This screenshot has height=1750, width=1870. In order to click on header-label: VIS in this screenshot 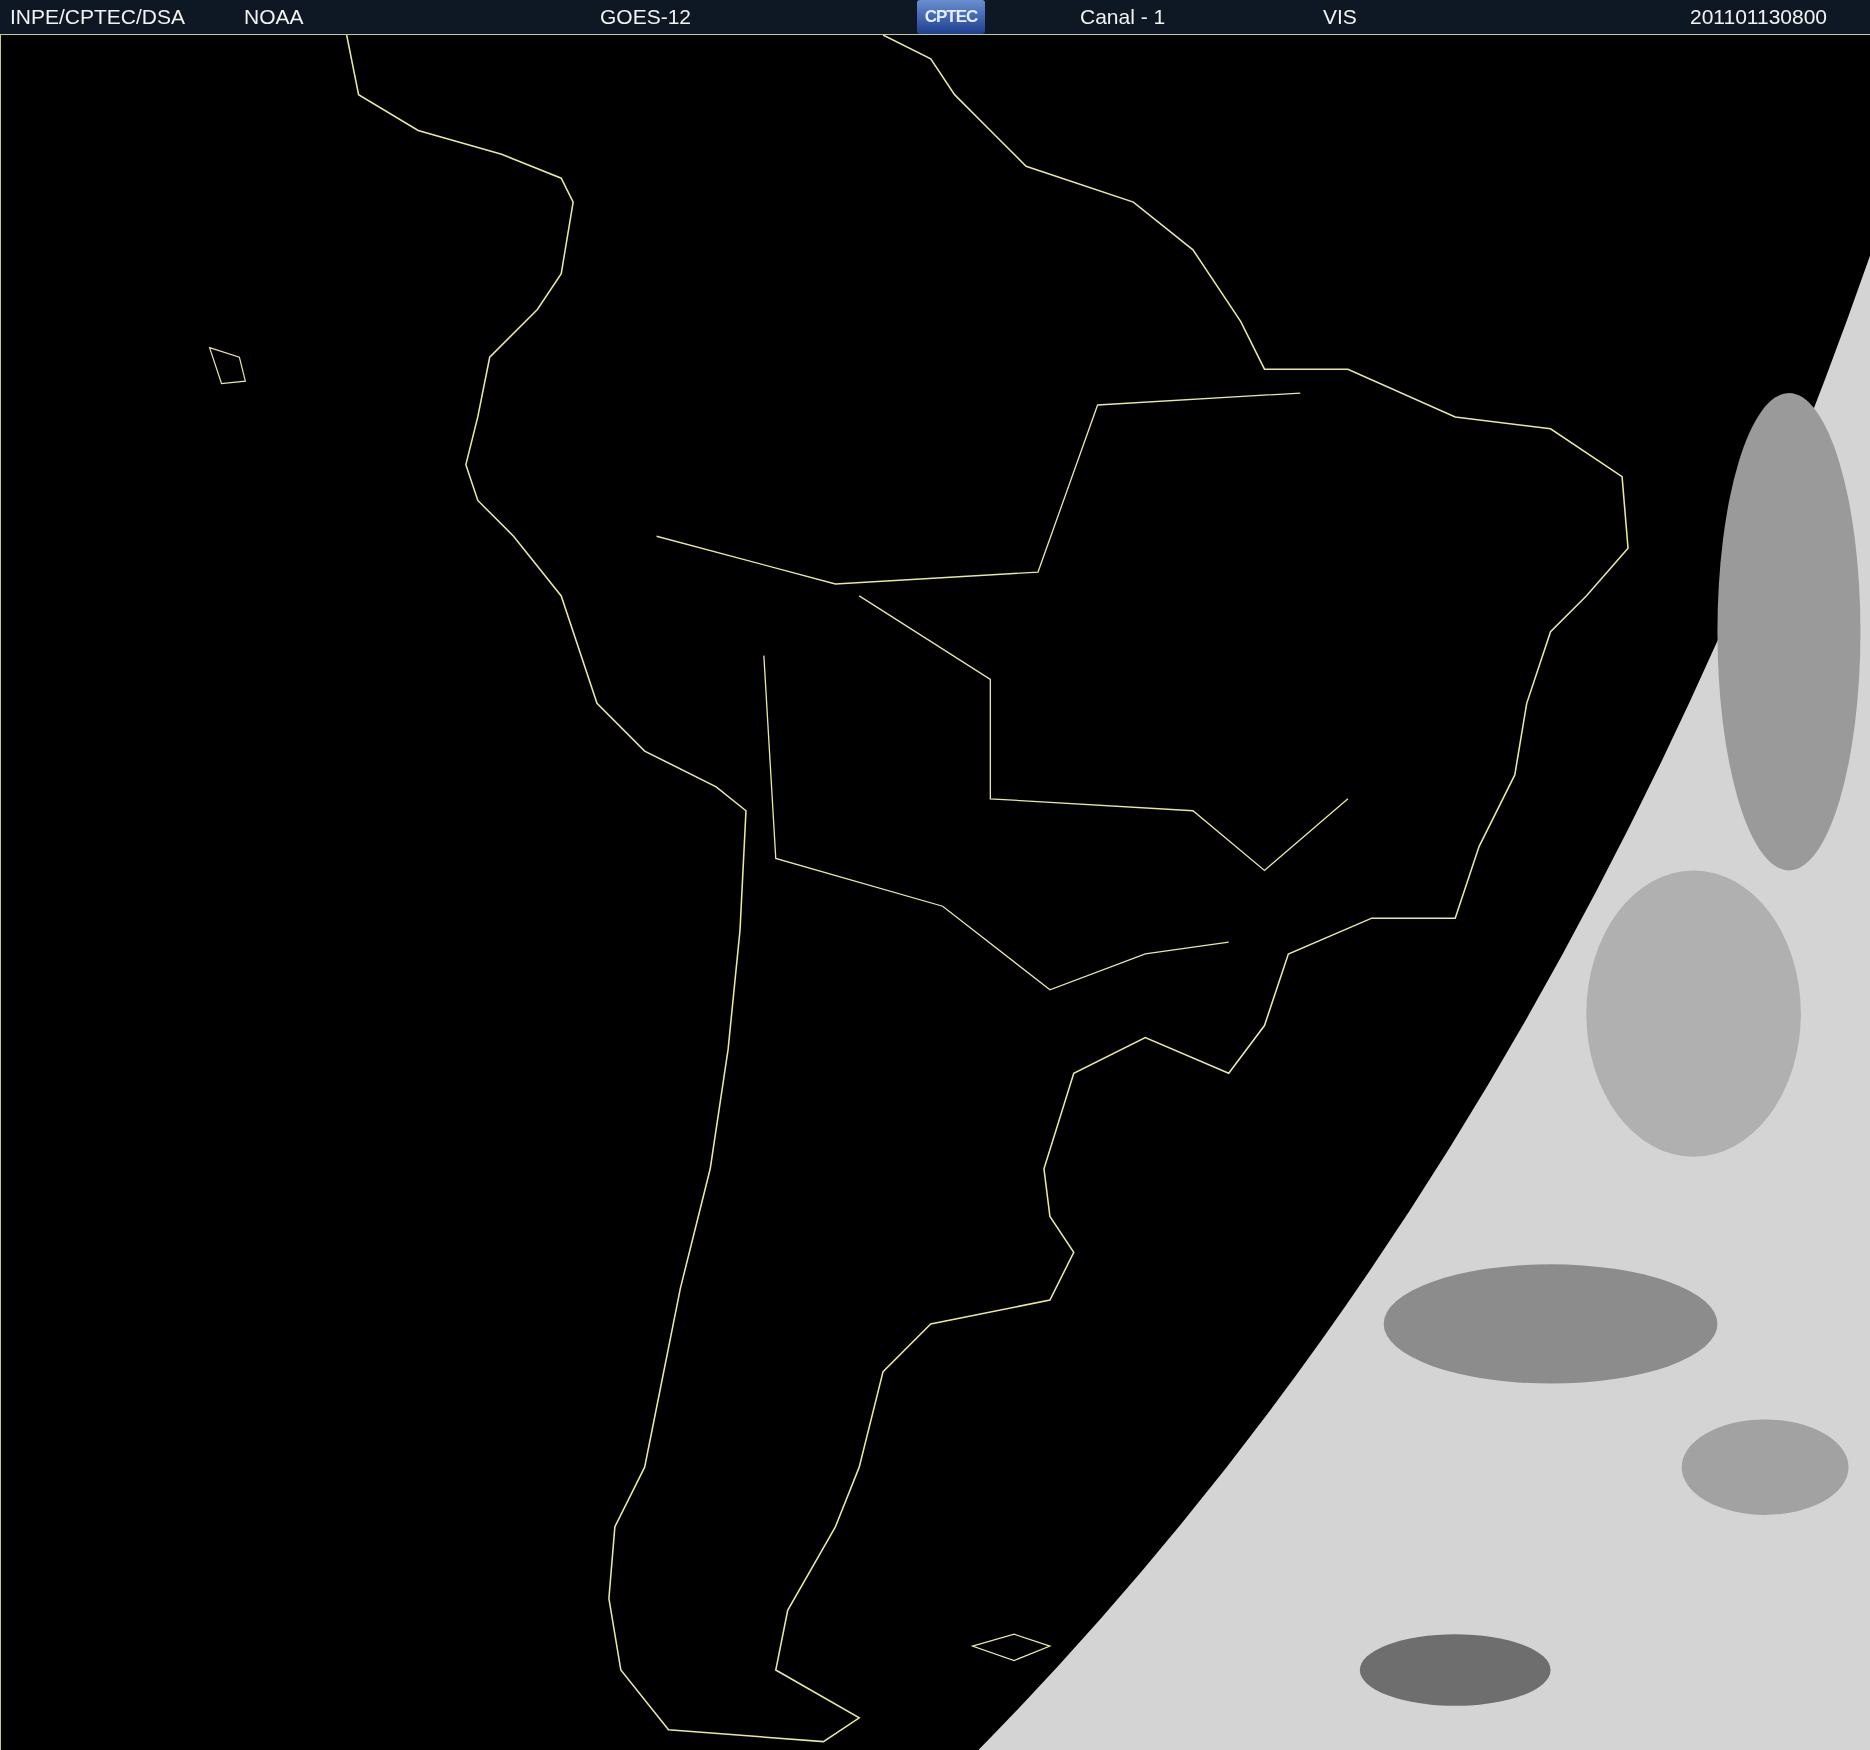, I will do `click(1340, 17)`.